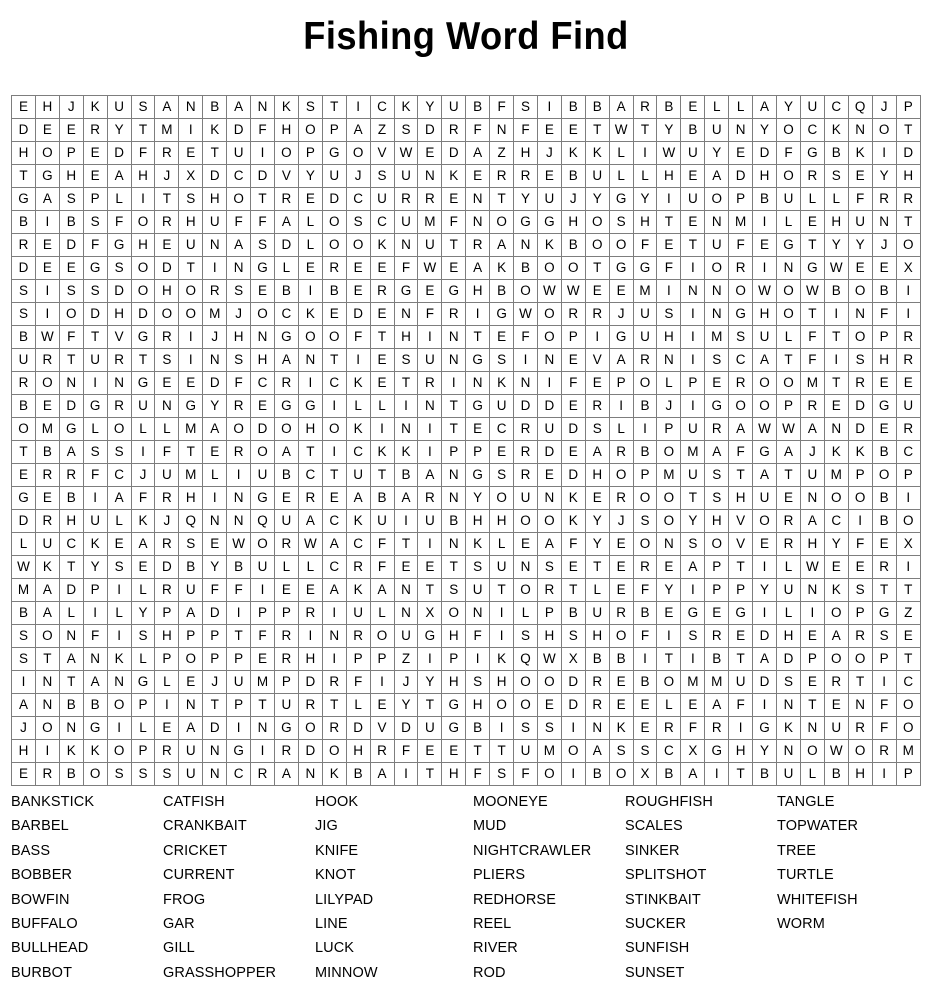  What do you see at coordinates (836, 429) in the screenshot?
I see `grid-cell: N` at bounding box center [836, 429].